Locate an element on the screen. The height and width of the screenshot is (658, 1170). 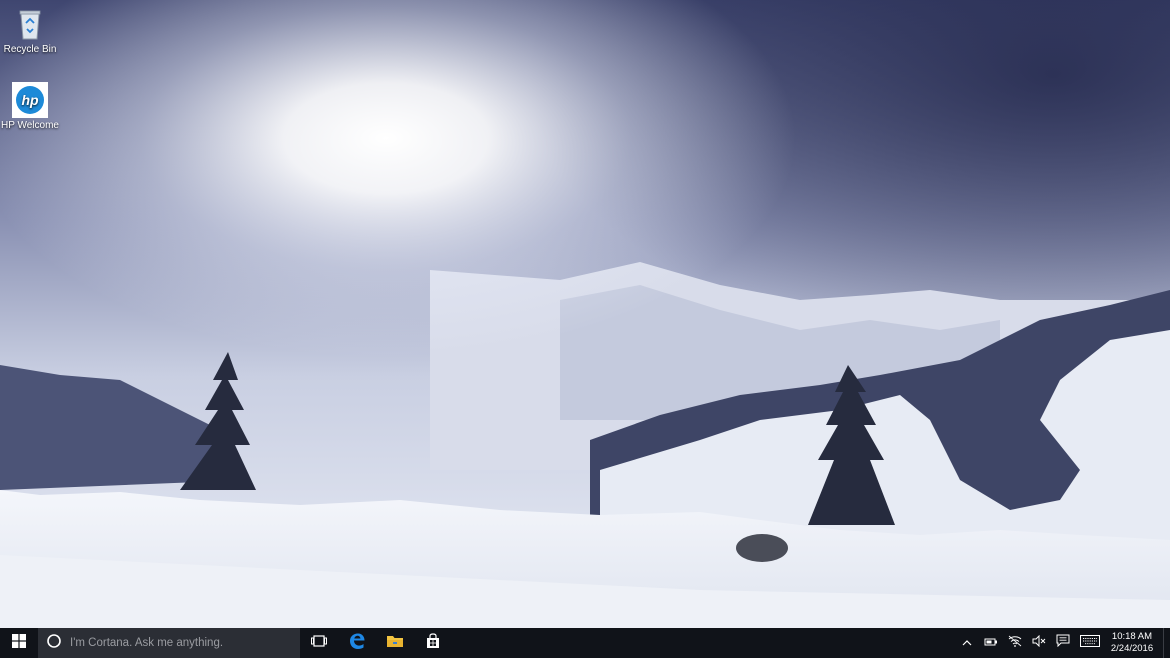
battery-icon is located at coordinates (991, 643).